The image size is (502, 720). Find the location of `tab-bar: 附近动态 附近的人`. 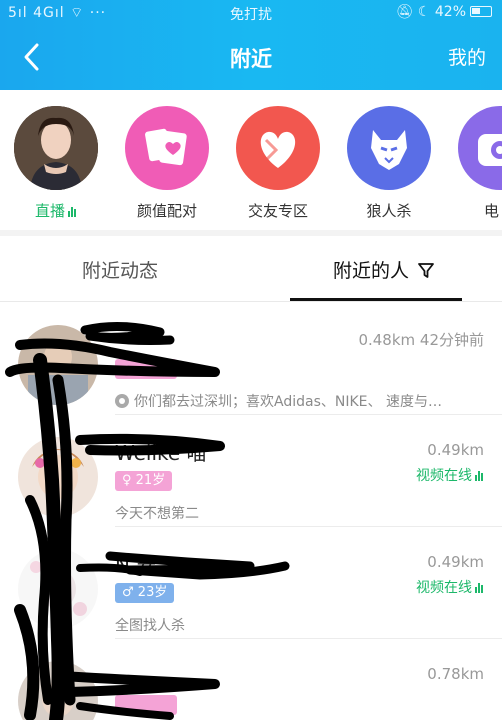

tab-bar: 附近动态 附近的人 is located at coordinates (251, 269).